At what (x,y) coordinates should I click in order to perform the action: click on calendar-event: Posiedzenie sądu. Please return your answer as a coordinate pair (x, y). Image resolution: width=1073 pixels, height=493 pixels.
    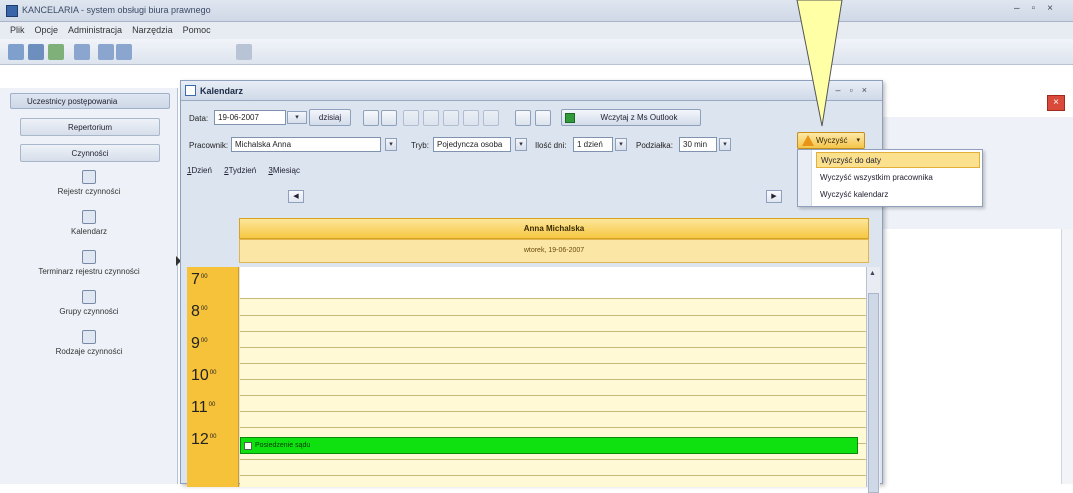
    Looking at the image, I should click on (549, 445).